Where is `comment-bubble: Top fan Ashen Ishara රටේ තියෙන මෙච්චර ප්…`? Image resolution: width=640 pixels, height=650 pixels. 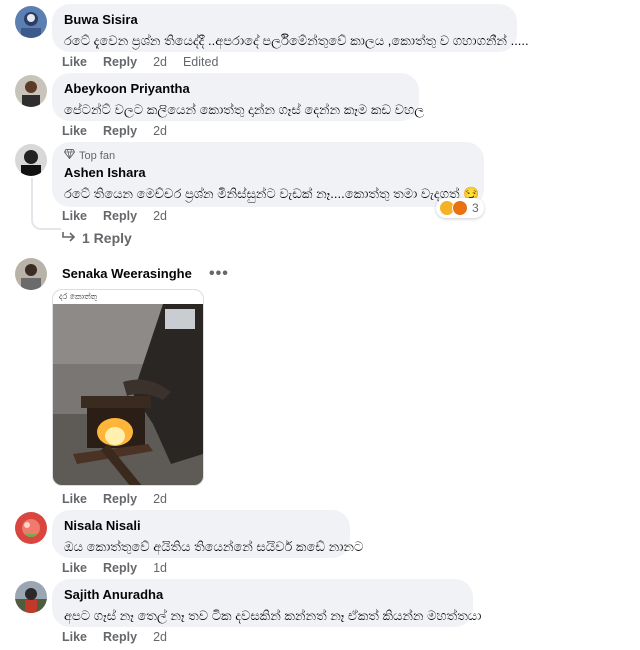
comment-bubble: Top fan Ashen Ishara රටේ තියෙන මෙච්චර ප්… is located at coordinates (268, 174).